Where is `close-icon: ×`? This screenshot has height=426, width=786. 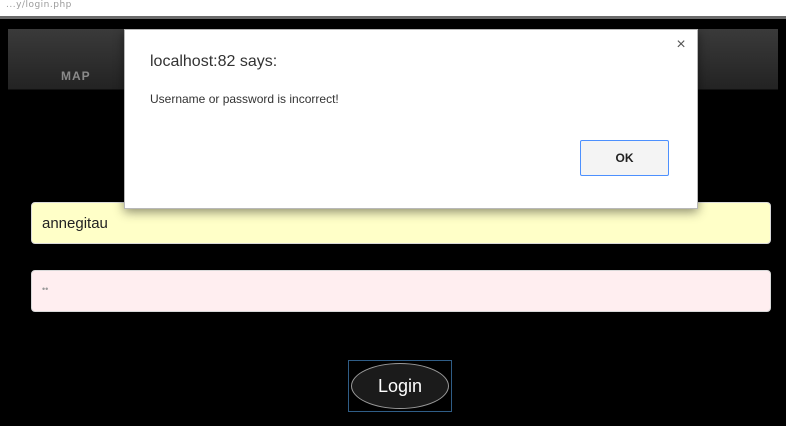 close-icon: × is located at coordinates (681, 45).